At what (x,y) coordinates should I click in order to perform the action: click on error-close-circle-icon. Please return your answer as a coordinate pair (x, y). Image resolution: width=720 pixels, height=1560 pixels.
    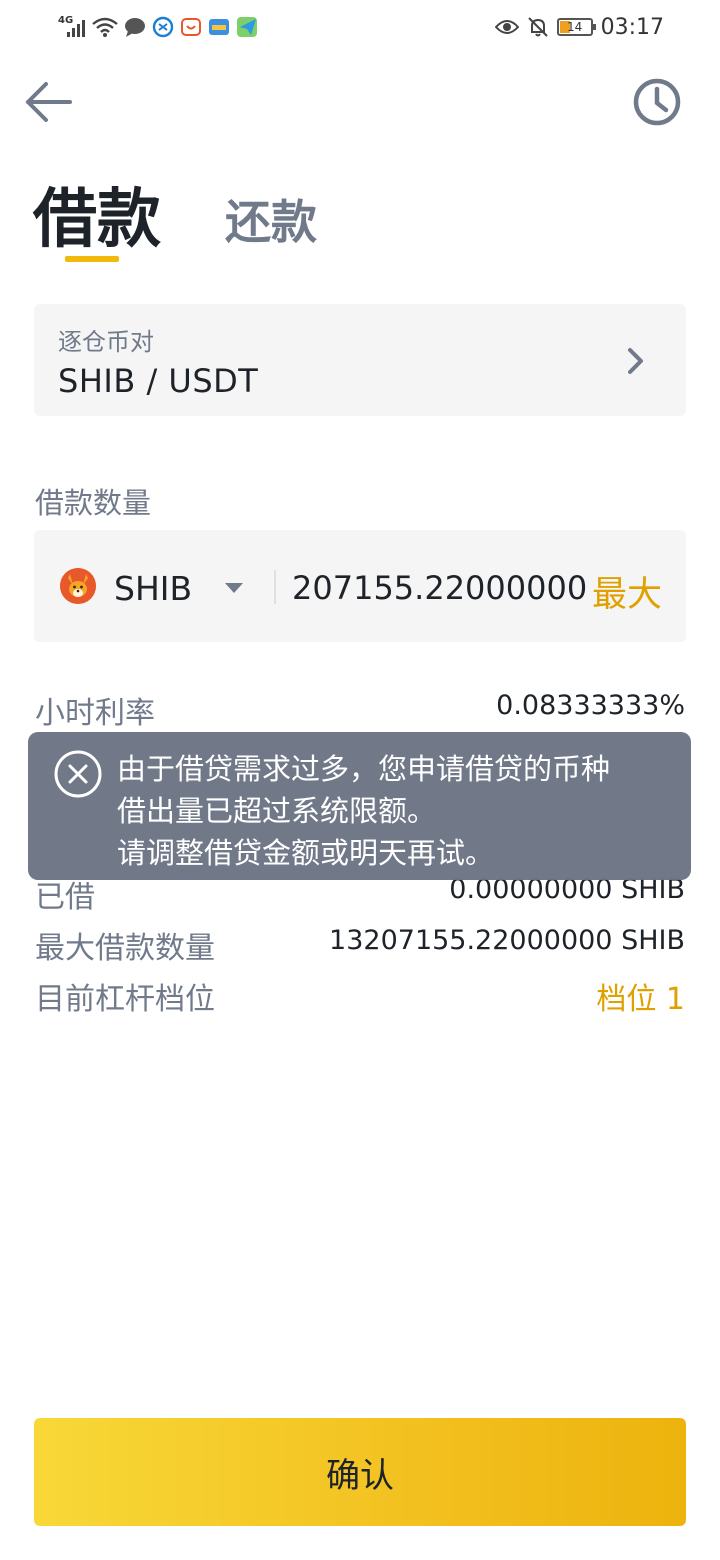
    Looking at the image, I should click on (78, 774).